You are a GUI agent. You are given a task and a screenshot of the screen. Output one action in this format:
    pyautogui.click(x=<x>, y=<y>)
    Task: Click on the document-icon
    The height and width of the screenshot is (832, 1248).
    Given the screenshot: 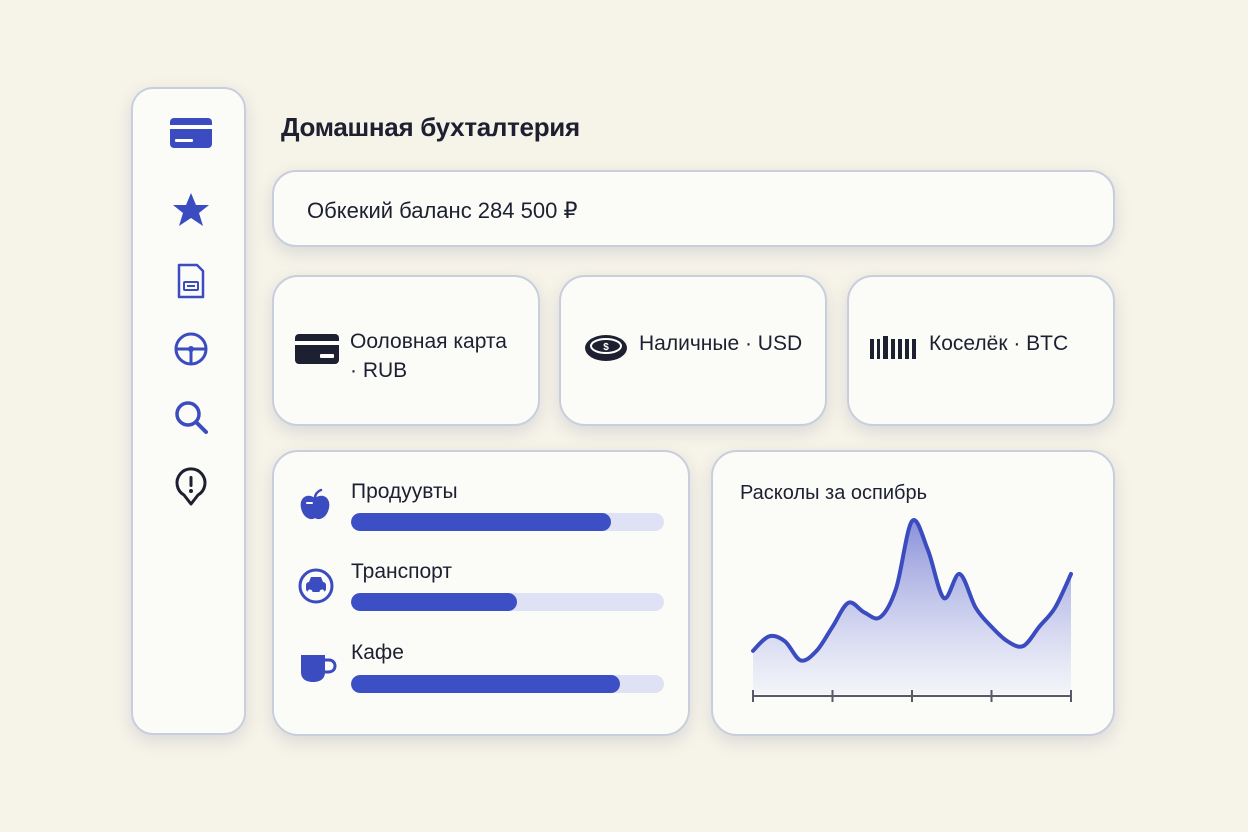 What is the action you would take?
    pyautogui.click(x=190, y=281)
    